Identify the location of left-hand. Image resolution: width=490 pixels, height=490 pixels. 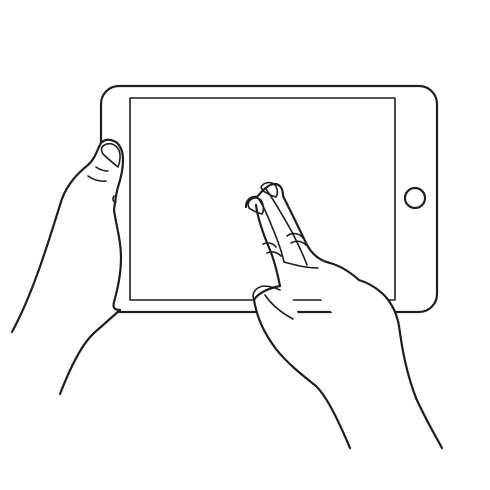
(67, 267).